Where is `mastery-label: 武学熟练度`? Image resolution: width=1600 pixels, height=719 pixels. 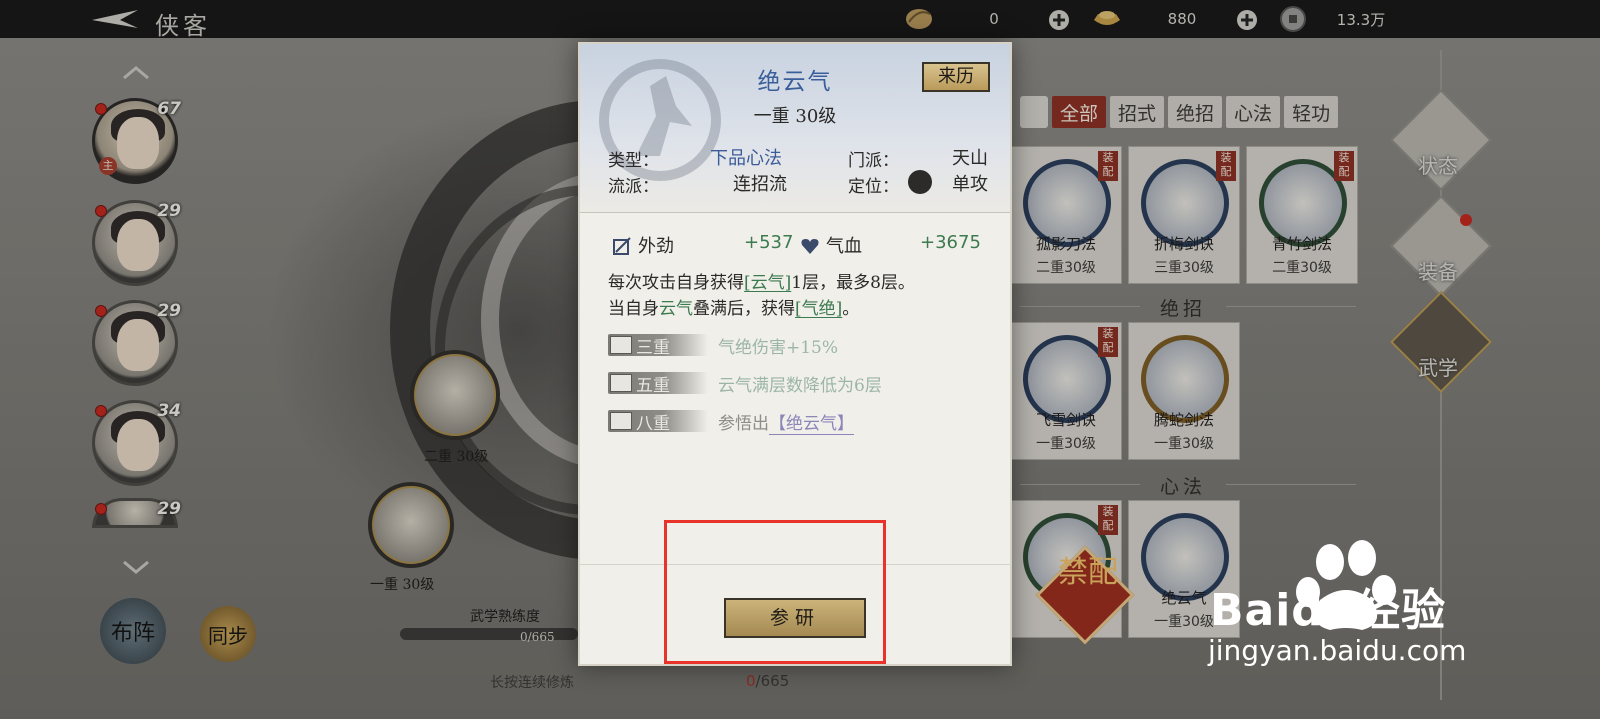
mastery-label: 武学熟练度 is located at coordinates (505, 617).